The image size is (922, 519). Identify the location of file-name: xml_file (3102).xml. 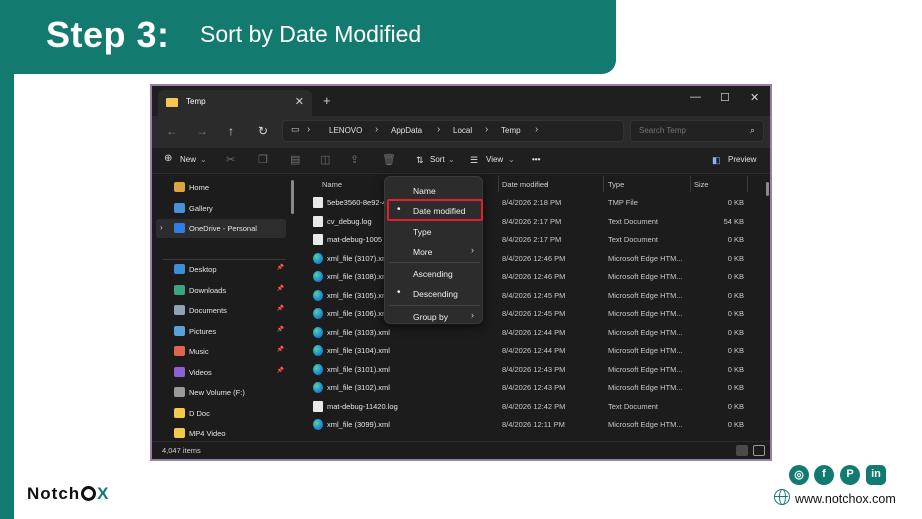
(358, 387).